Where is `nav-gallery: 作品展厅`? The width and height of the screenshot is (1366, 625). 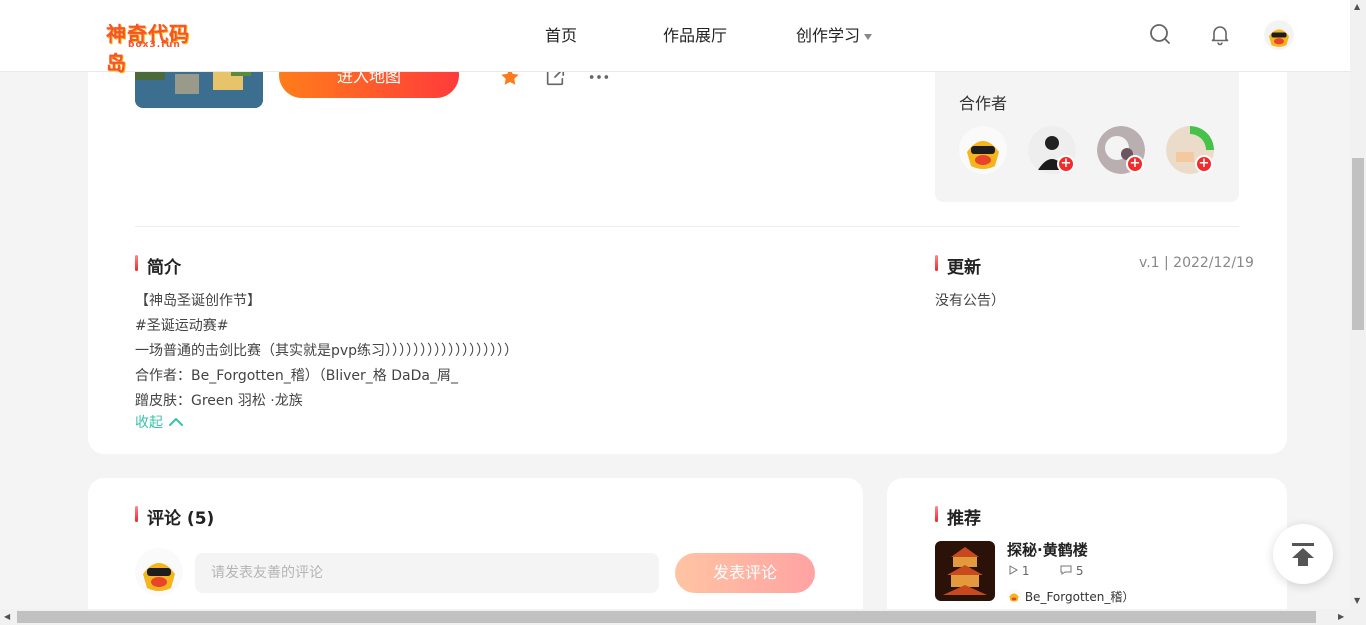 nav-gallery: 作品展厅 is located at coordinates (695, 34).